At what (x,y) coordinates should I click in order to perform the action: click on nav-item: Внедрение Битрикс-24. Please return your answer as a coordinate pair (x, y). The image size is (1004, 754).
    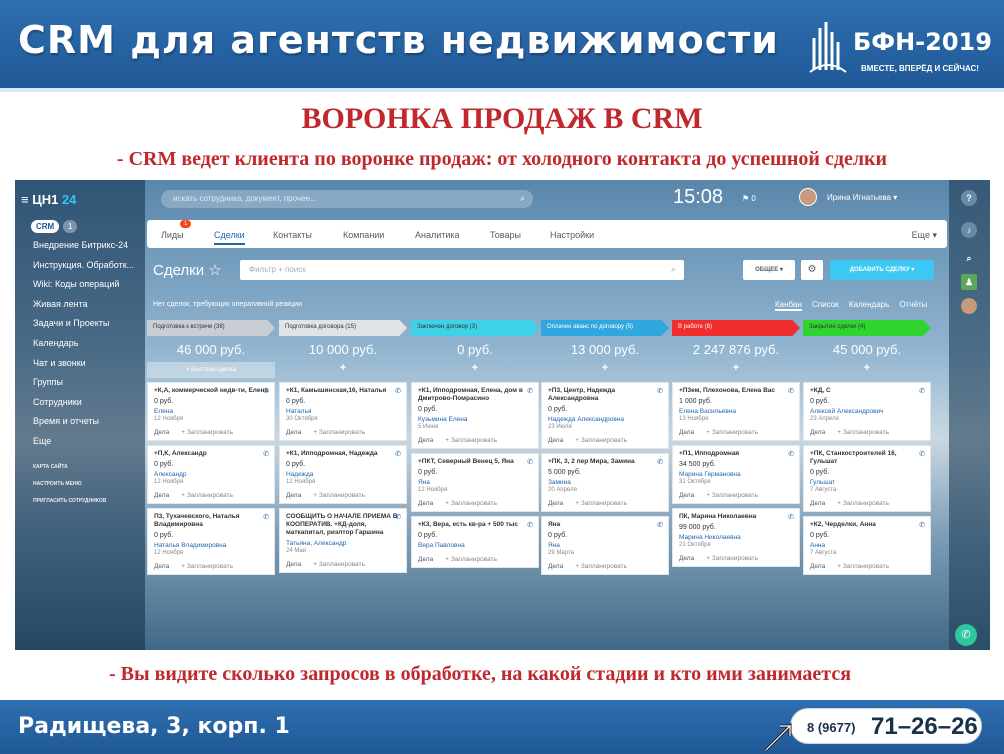
    Looking at the image, I should click on (88, 250).